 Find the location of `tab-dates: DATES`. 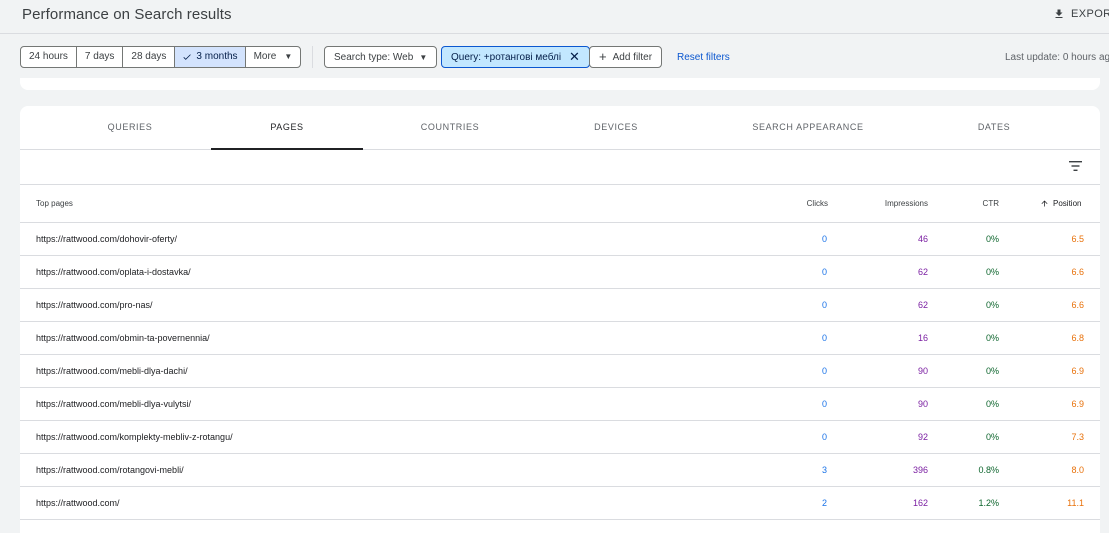

tab-dates: DATES is located at coordinates (994, 127).